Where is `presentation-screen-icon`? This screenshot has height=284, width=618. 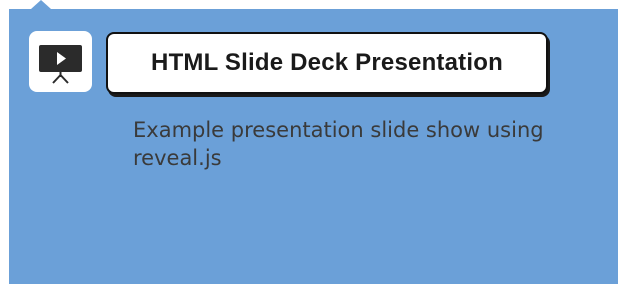
presentation-screen-icon is located at coordinates (60, 64).